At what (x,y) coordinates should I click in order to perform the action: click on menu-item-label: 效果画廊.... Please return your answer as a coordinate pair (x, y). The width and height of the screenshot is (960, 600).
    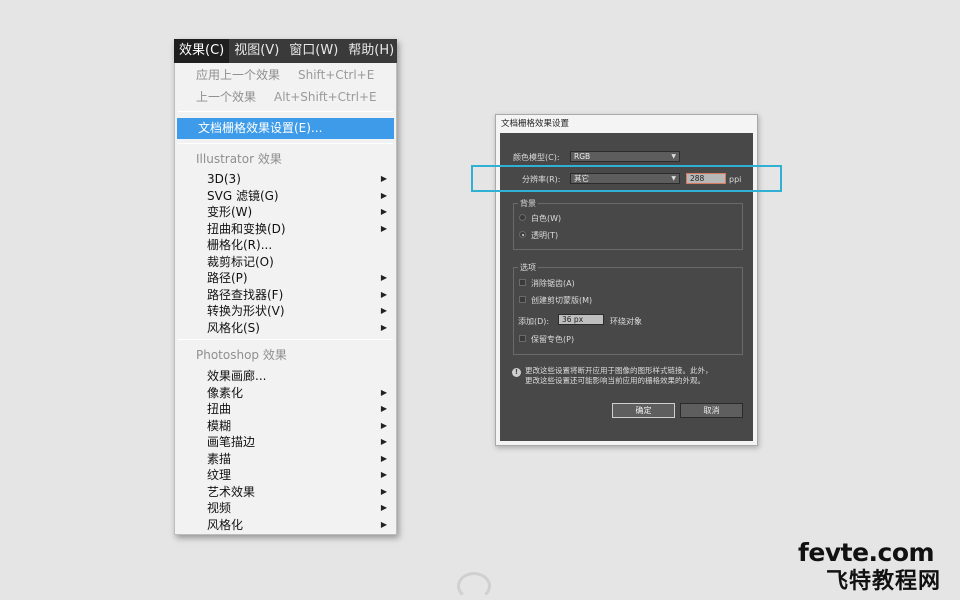
    Looking at the image, I should click on (237, 376).